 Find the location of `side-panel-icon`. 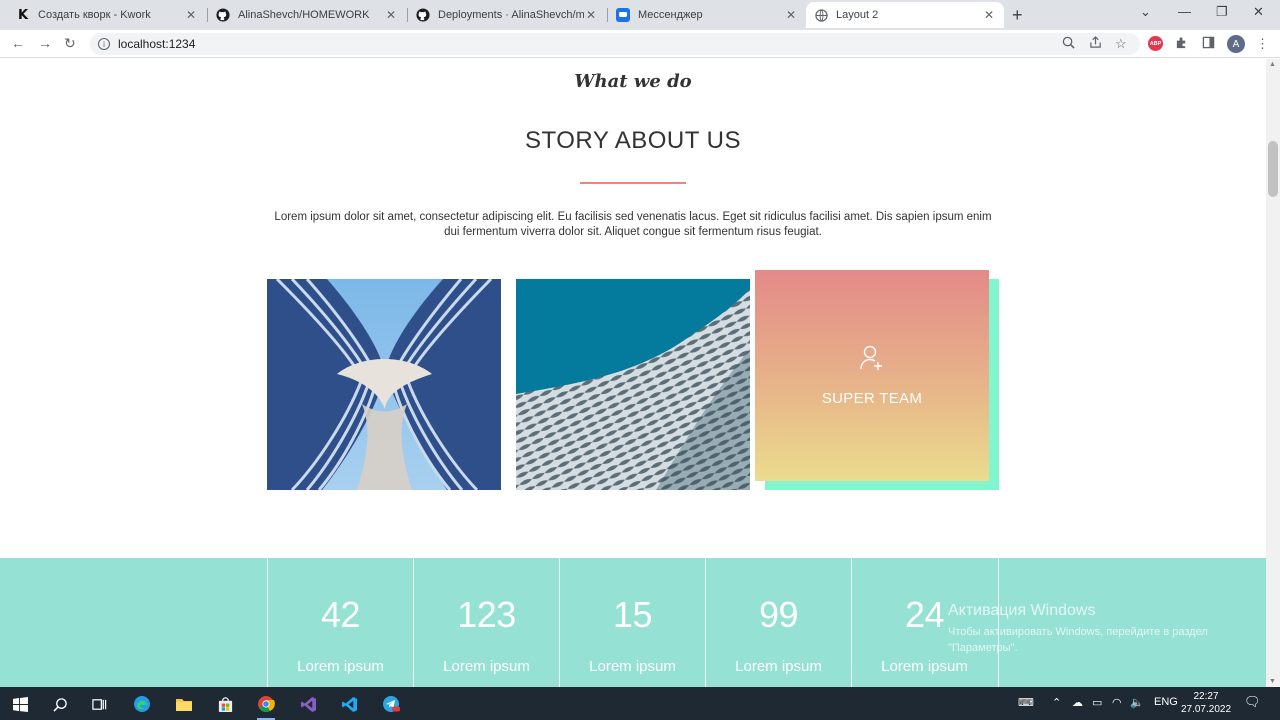

side-panel-icon is located at coordinates (1208, 44).